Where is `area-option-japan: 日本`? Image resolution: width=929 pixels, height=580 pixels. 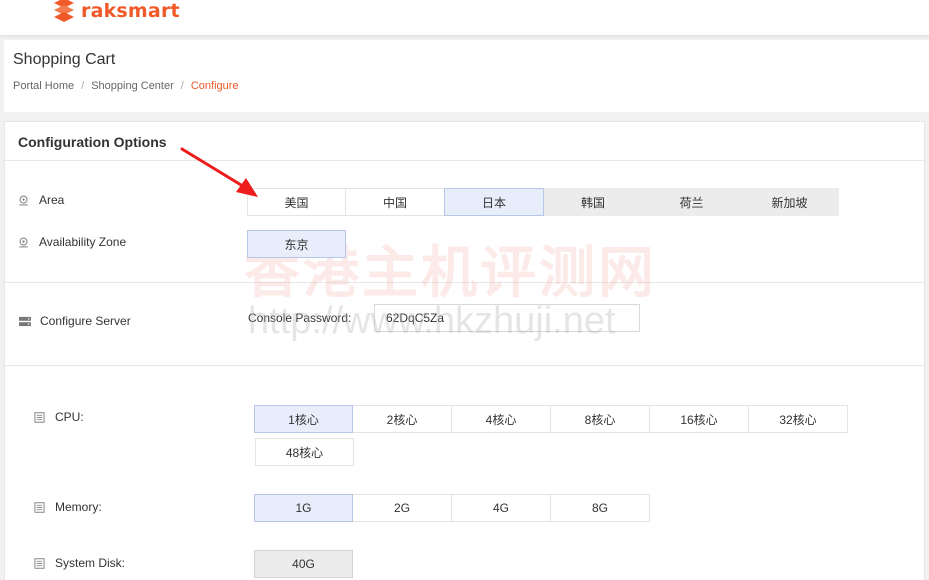
area-option-japan: 日本 is located at coordinates (494, 202).